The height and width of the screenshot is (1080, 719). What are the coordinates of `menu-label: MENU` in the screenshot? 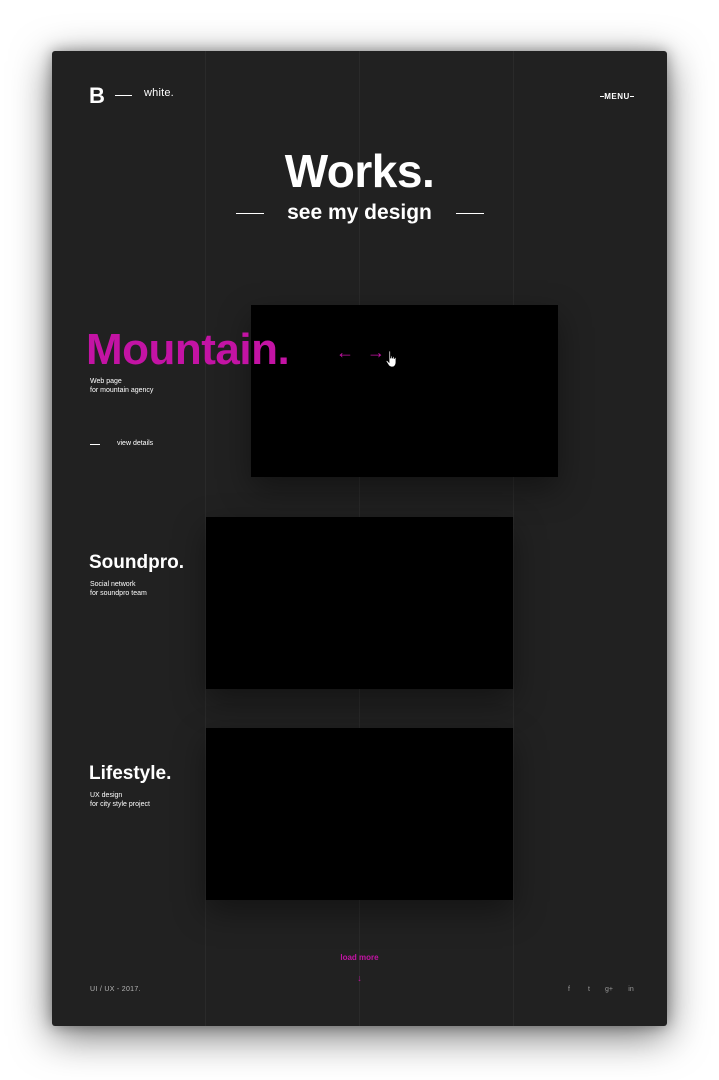 It's located at (617, 96).